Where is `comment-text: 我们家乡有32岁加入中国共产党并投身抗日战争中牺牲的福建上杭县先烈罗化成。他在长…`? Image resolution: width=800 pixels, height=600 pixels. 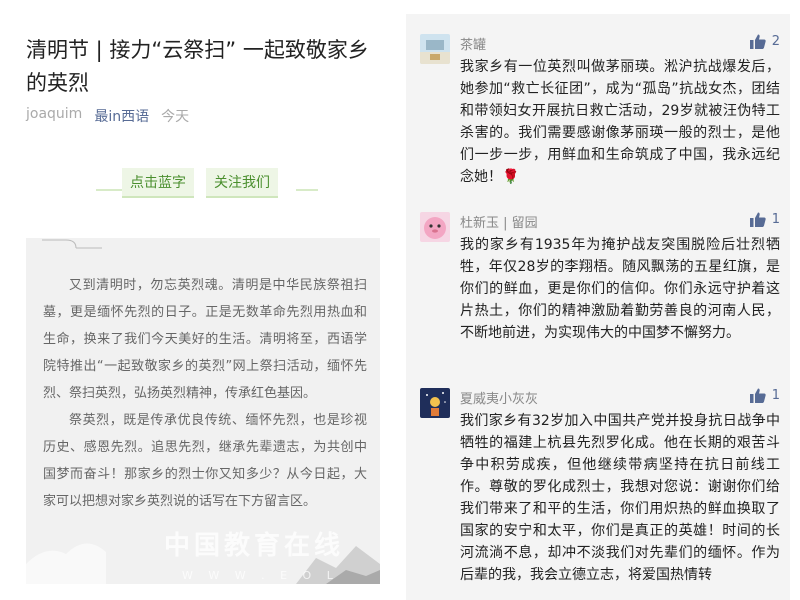
comment-text: 我们家乡有32岁加入中国共产党并投身抗日战争中牺牲的福建上杭县先烈罗化成。他在长… is located at coordinates (620, 498).